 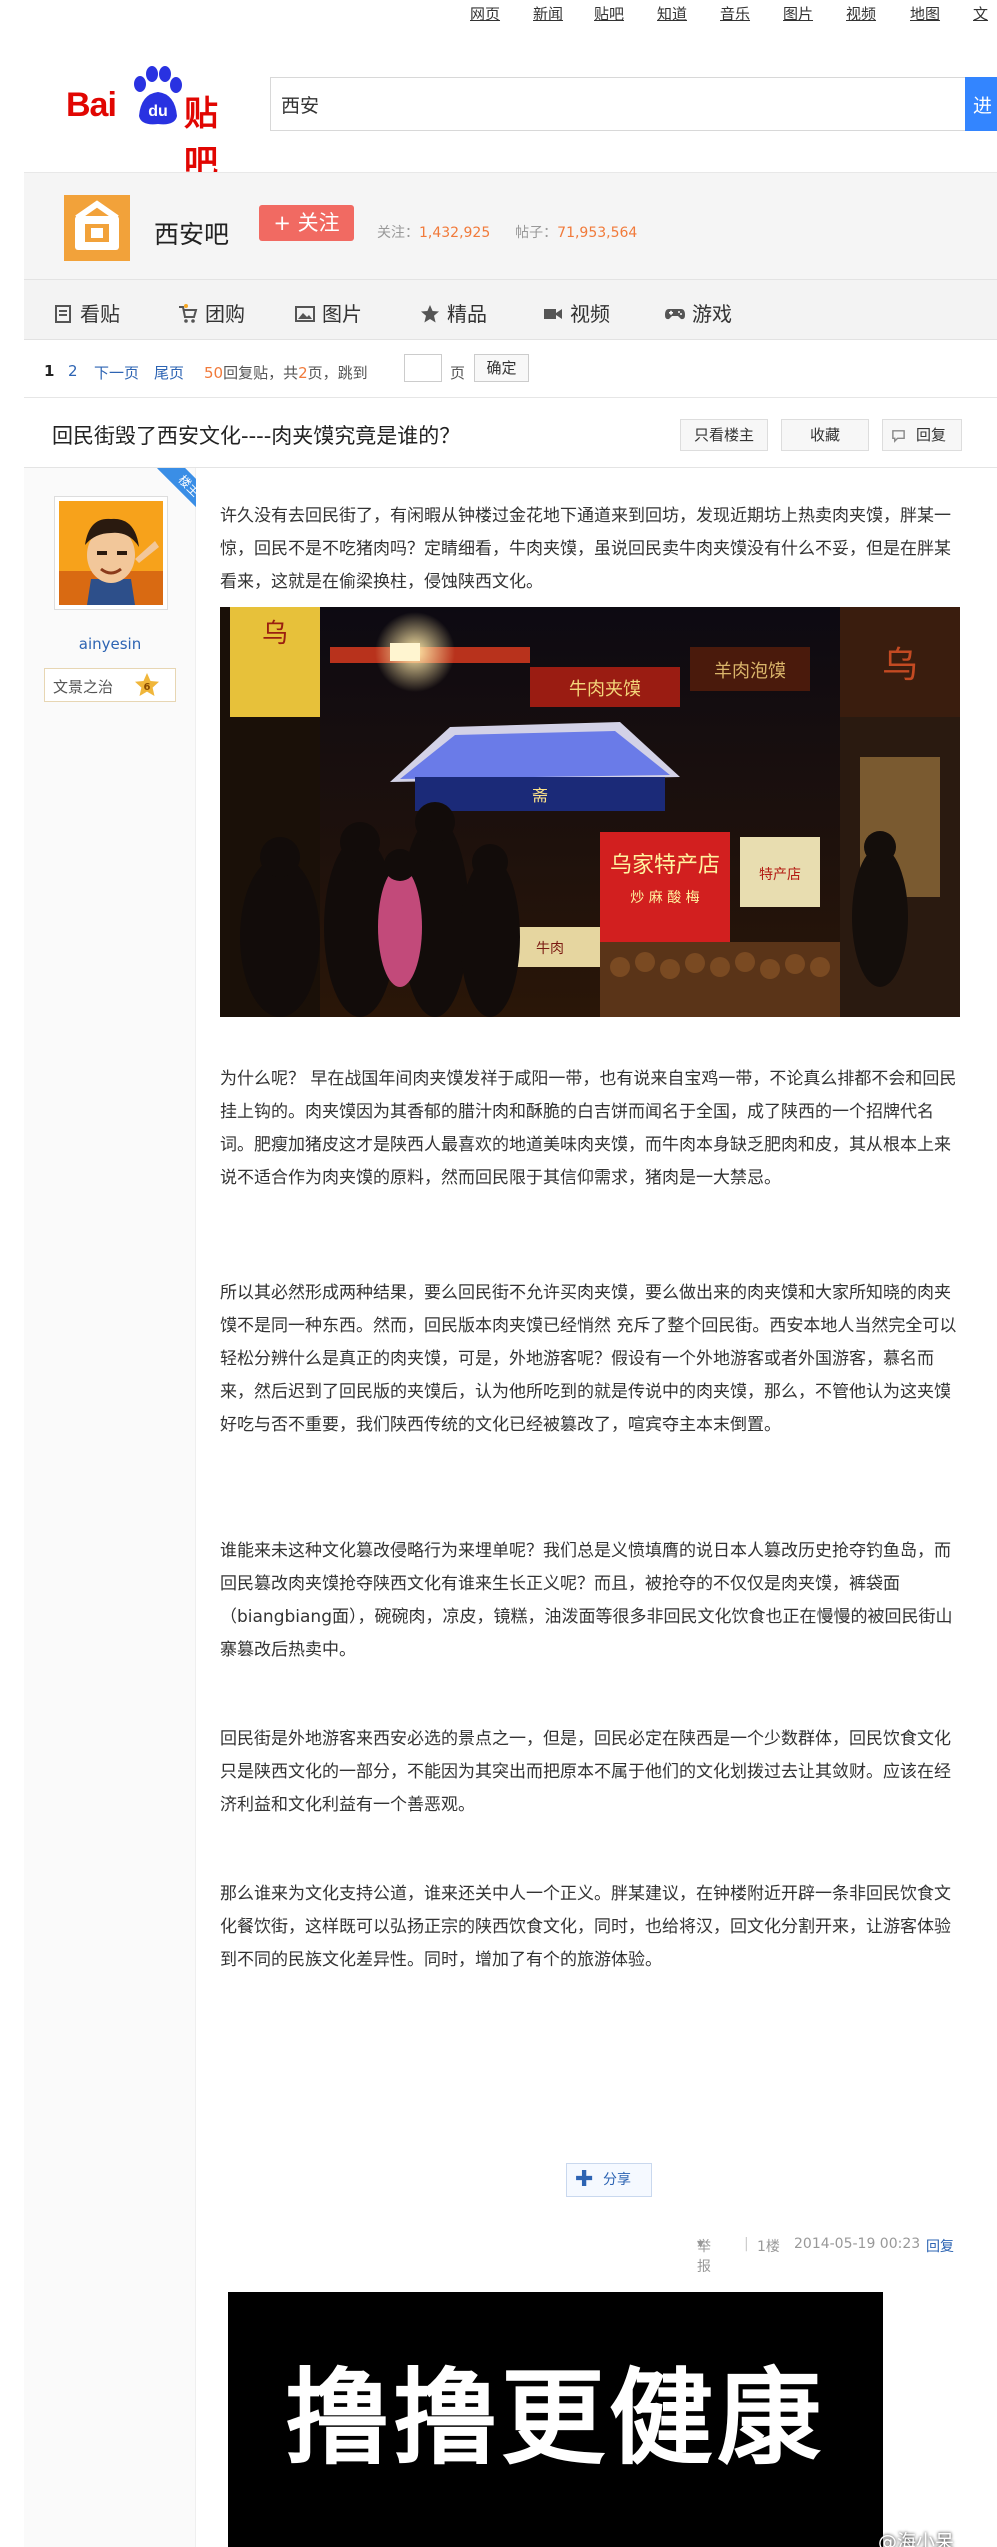 I want to click on nav-link-music: 音乐, so click(x=735, y=13).